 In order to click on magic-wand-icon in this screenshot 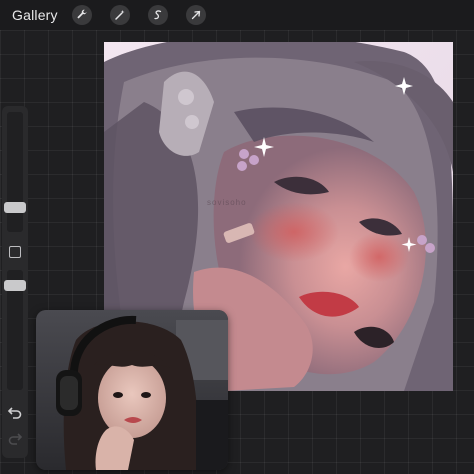, I will do `click(120, 15)`.